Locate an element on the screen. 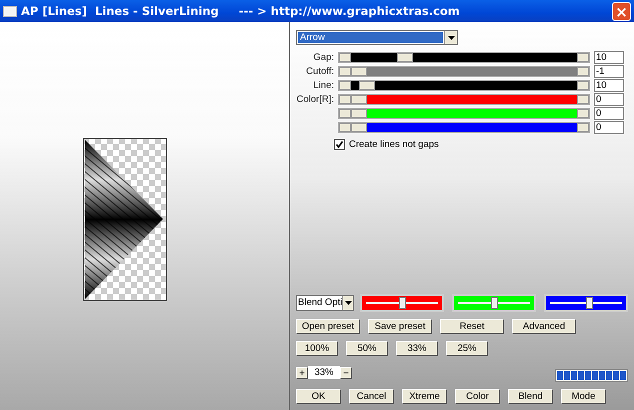 The width and height of the screenshot is (634, 410). preset-button: Reset is located at coordinates (472, 326).